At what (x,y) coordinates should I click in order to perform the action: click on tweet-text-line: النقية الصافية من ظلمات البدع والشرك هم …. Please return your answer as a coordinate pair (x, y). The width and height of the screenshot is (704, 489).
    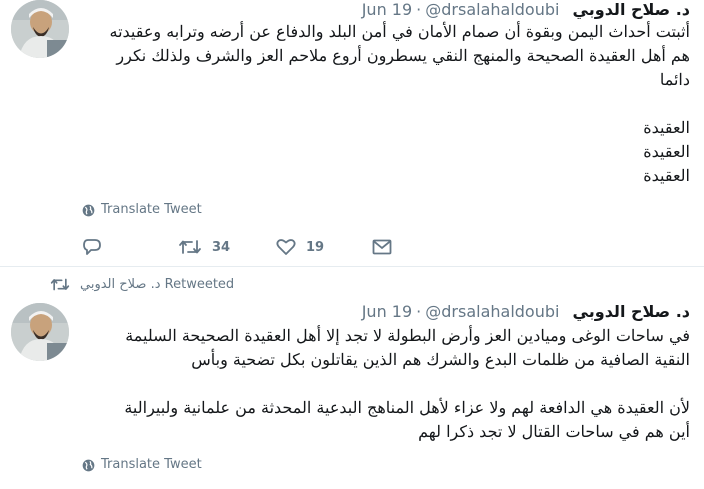
    Looking at the image, I should click on (440, 359).